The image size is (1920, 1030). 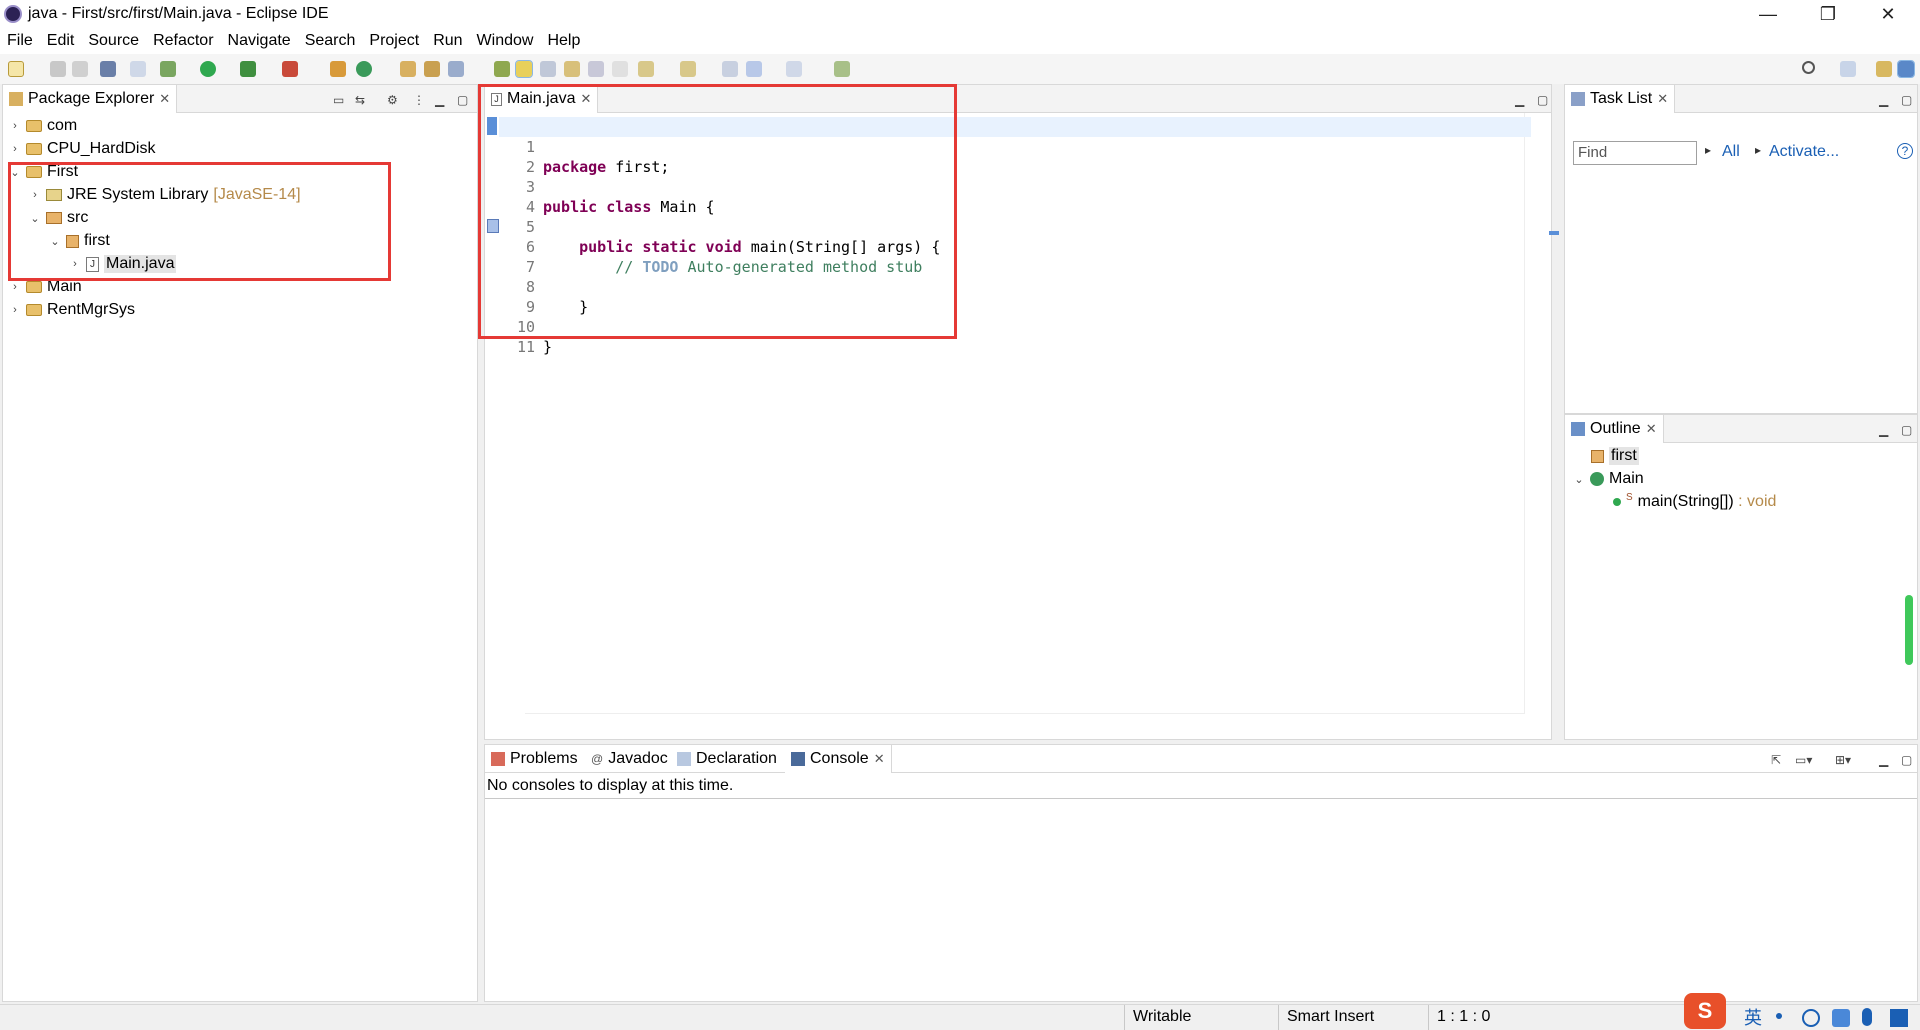 What do you see at coordinates (1848, 69) in the screenshot?
I see `open-perspective-icon` at bounding box center [1848, 69].